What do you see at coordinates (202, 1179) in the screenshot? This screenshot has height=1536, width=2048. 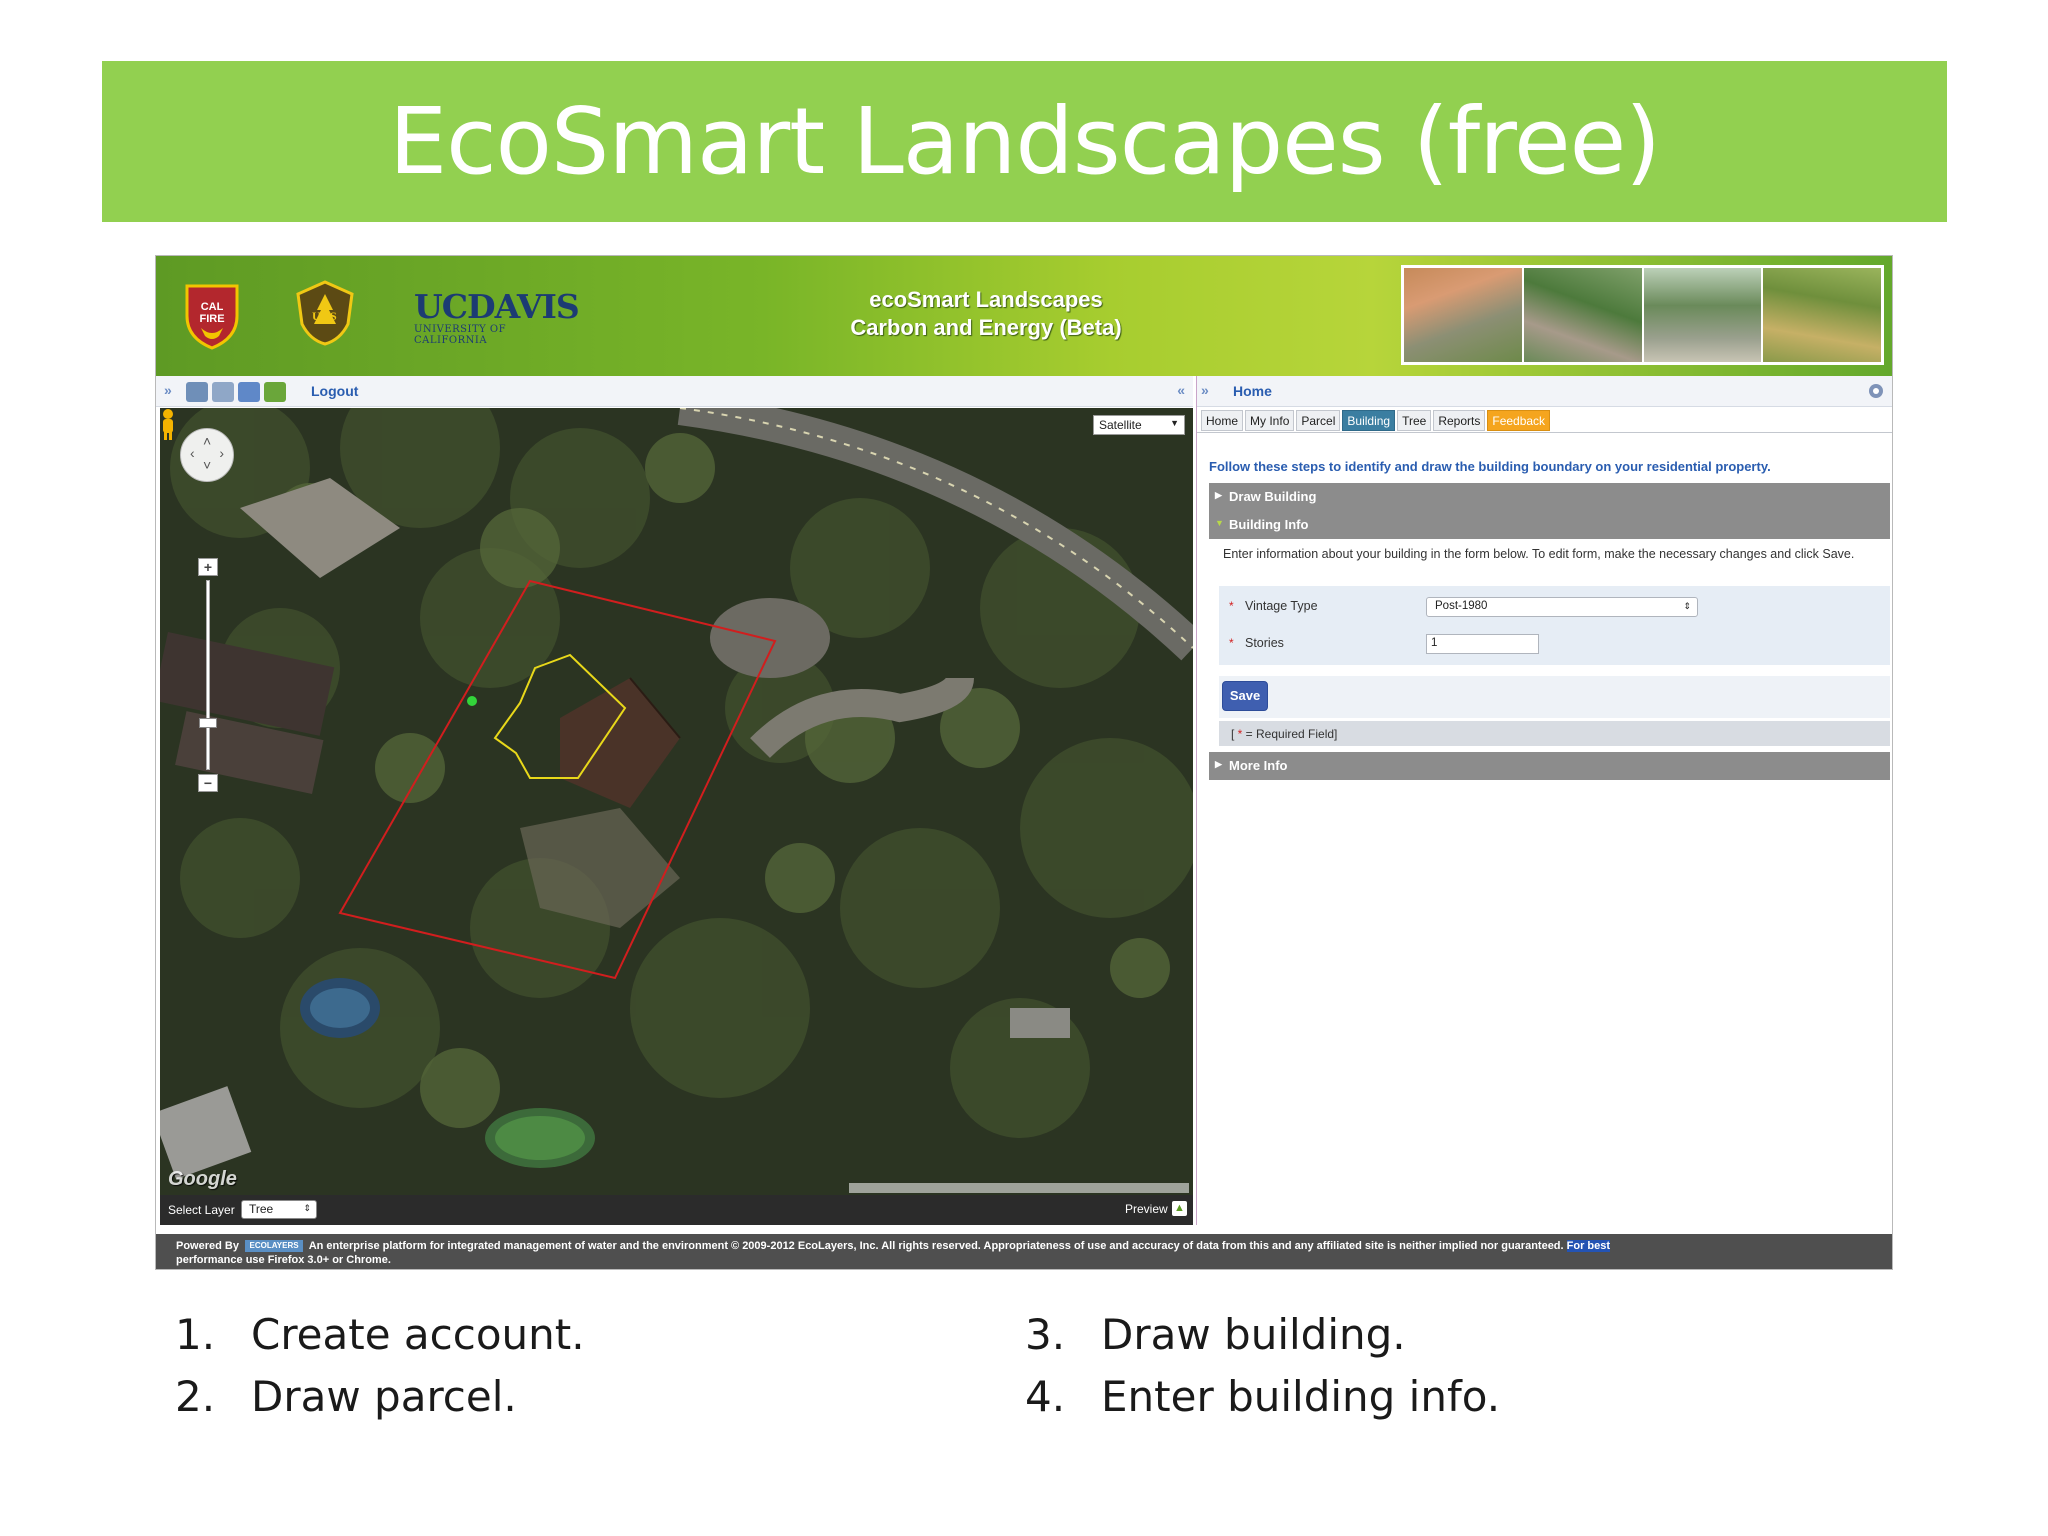 I see `google-watermark: Google` at bounding box center [202, 1179].